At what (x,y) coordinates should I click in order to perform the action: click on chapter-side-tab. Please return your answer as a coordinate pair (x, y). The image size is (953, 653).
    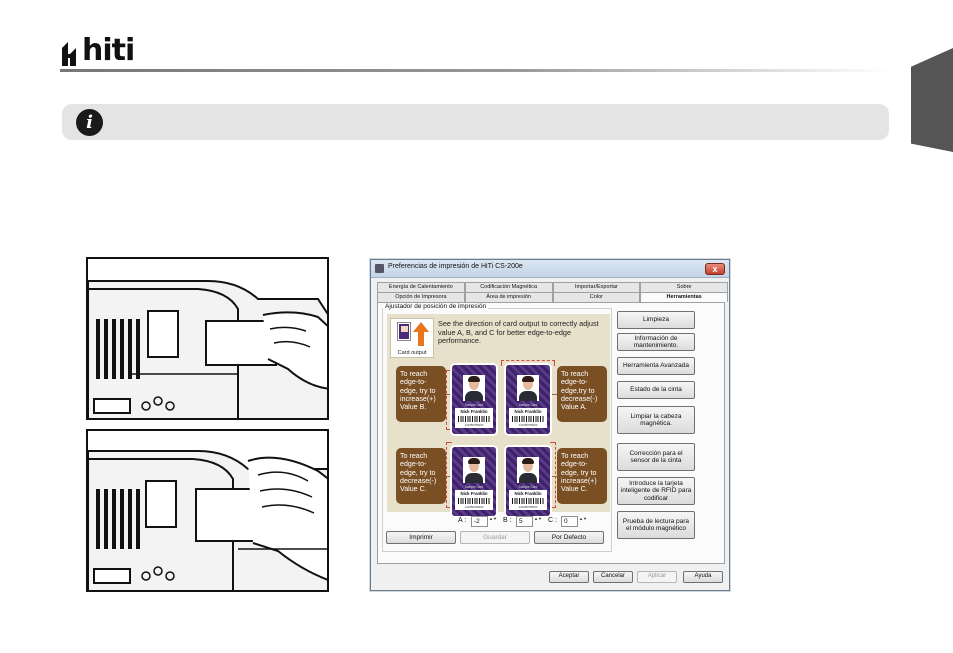
    Looking at the image, I should click on (932, 100).